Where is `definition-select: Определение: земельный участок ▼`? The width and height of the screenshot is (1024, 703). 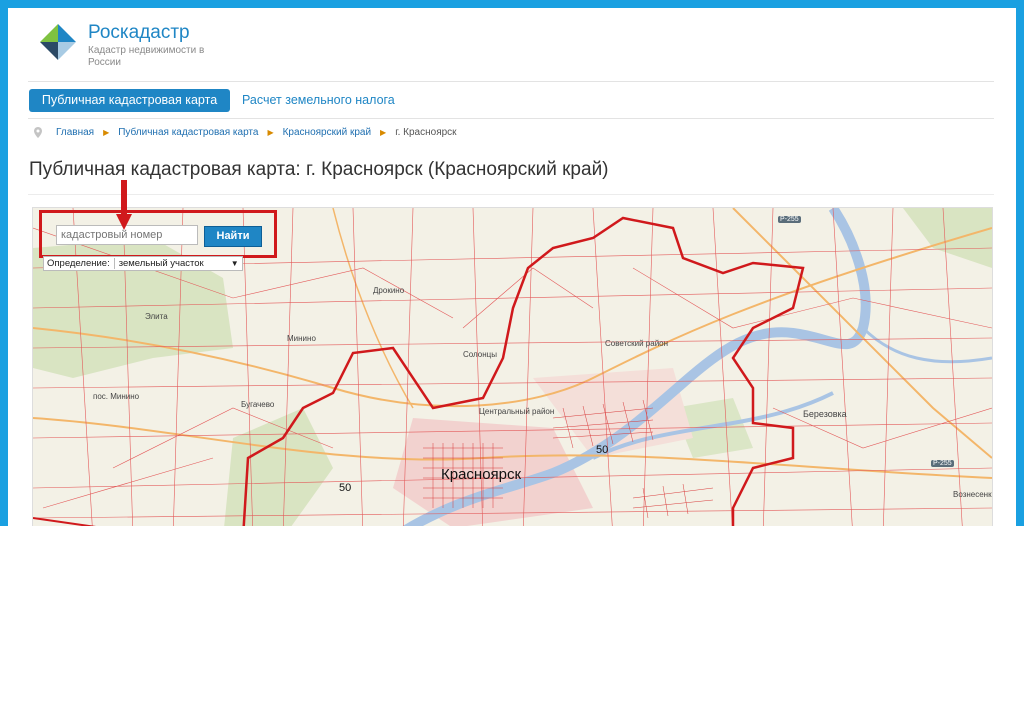
definition-select: Определение: земельный участок ▼ is located at coordinates (143, 263).